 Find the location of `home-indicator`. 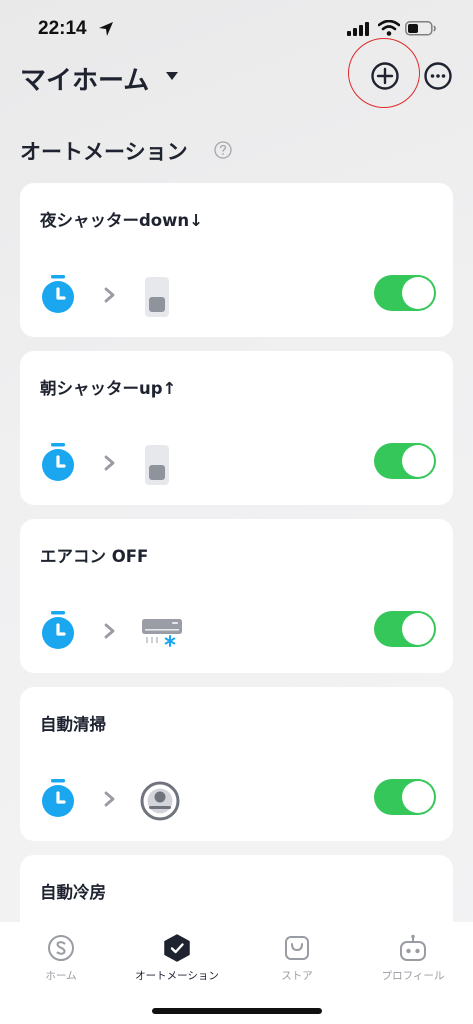

home-indicator is located at coordinates (237, 1011).